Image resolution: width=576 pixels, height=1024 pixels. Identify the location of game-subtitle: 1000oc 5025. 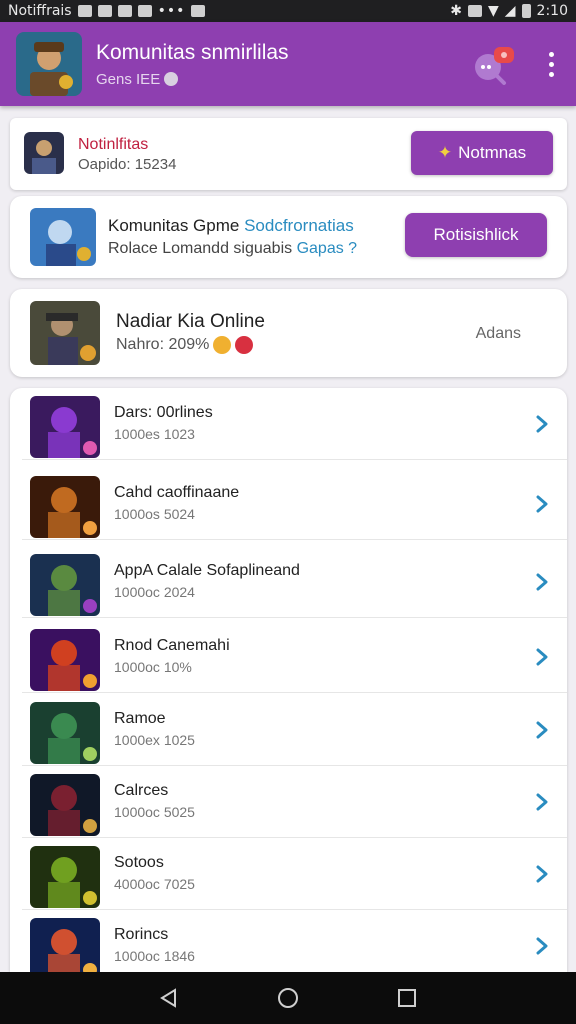
(154, 812).